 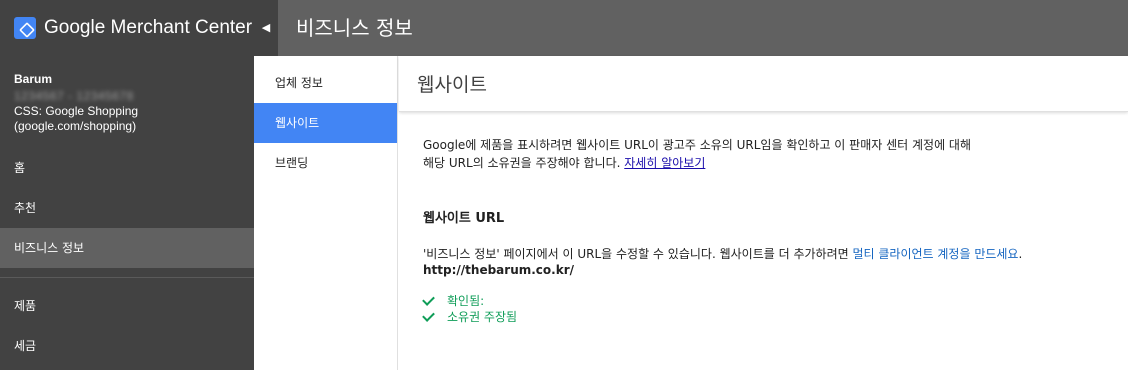 What do you see at coordinates (935, 254) in the screenshot?
I see `create-mca-link: 멀티 클라이언트 계정을 만드세요` at bounding box center [935, 254].